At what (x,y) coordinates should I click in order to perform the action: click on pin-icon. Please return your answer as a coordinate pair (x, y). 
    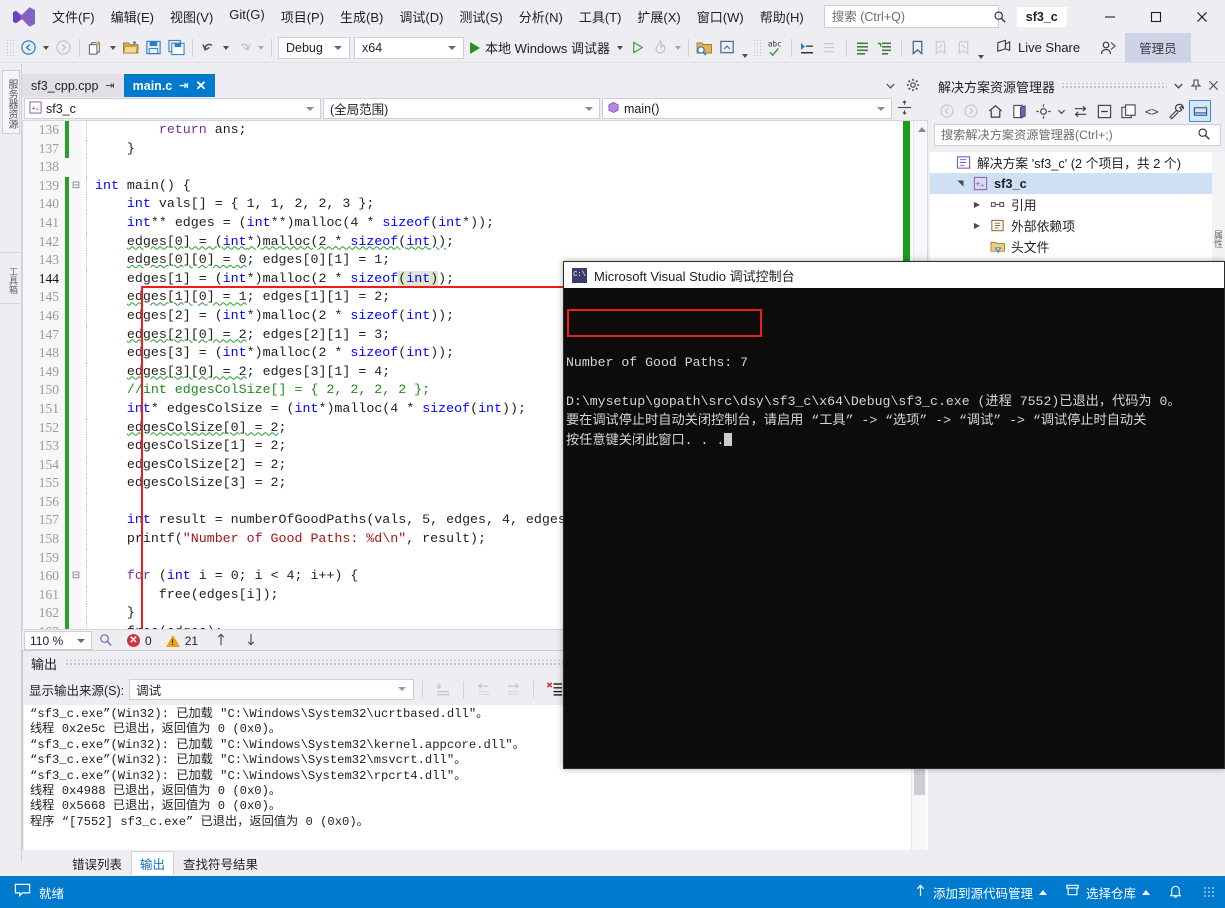
    Looking at the image, I should click on (1196, 86).